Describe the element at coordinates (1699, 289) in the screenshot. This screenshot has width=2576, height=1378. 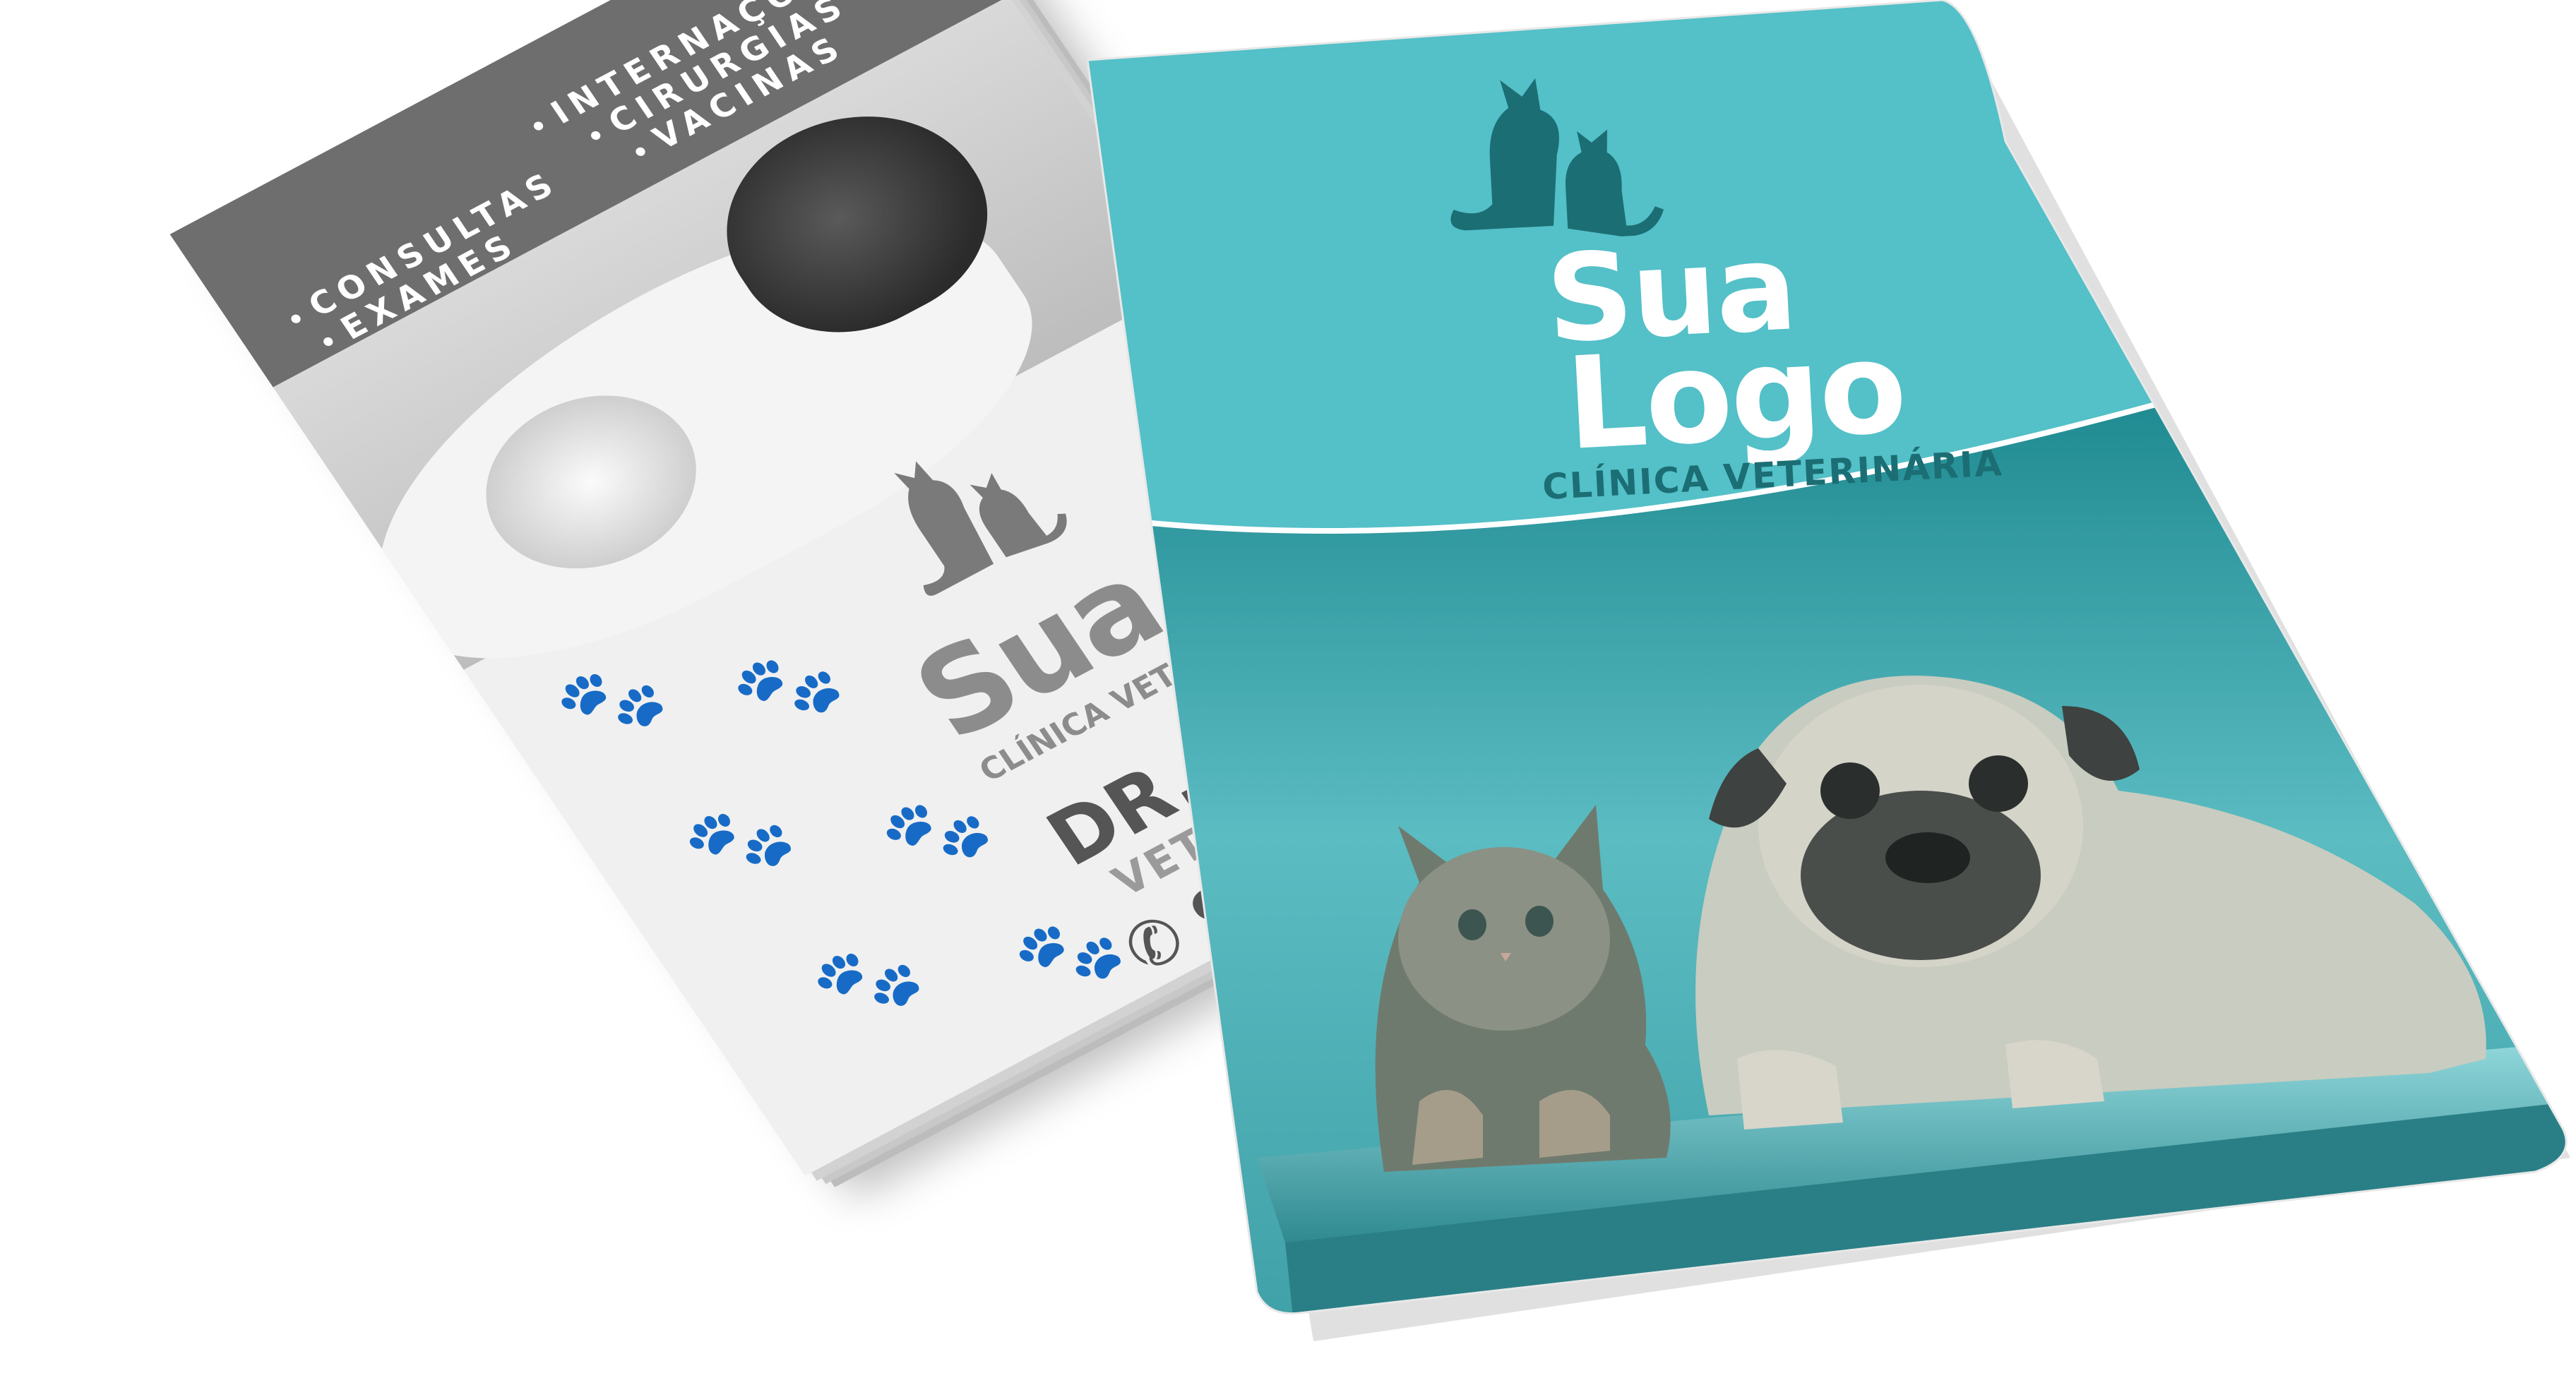
I see `flyer-logo: Sua Logo CLÍNICA VETERINÁRIA` at that location.